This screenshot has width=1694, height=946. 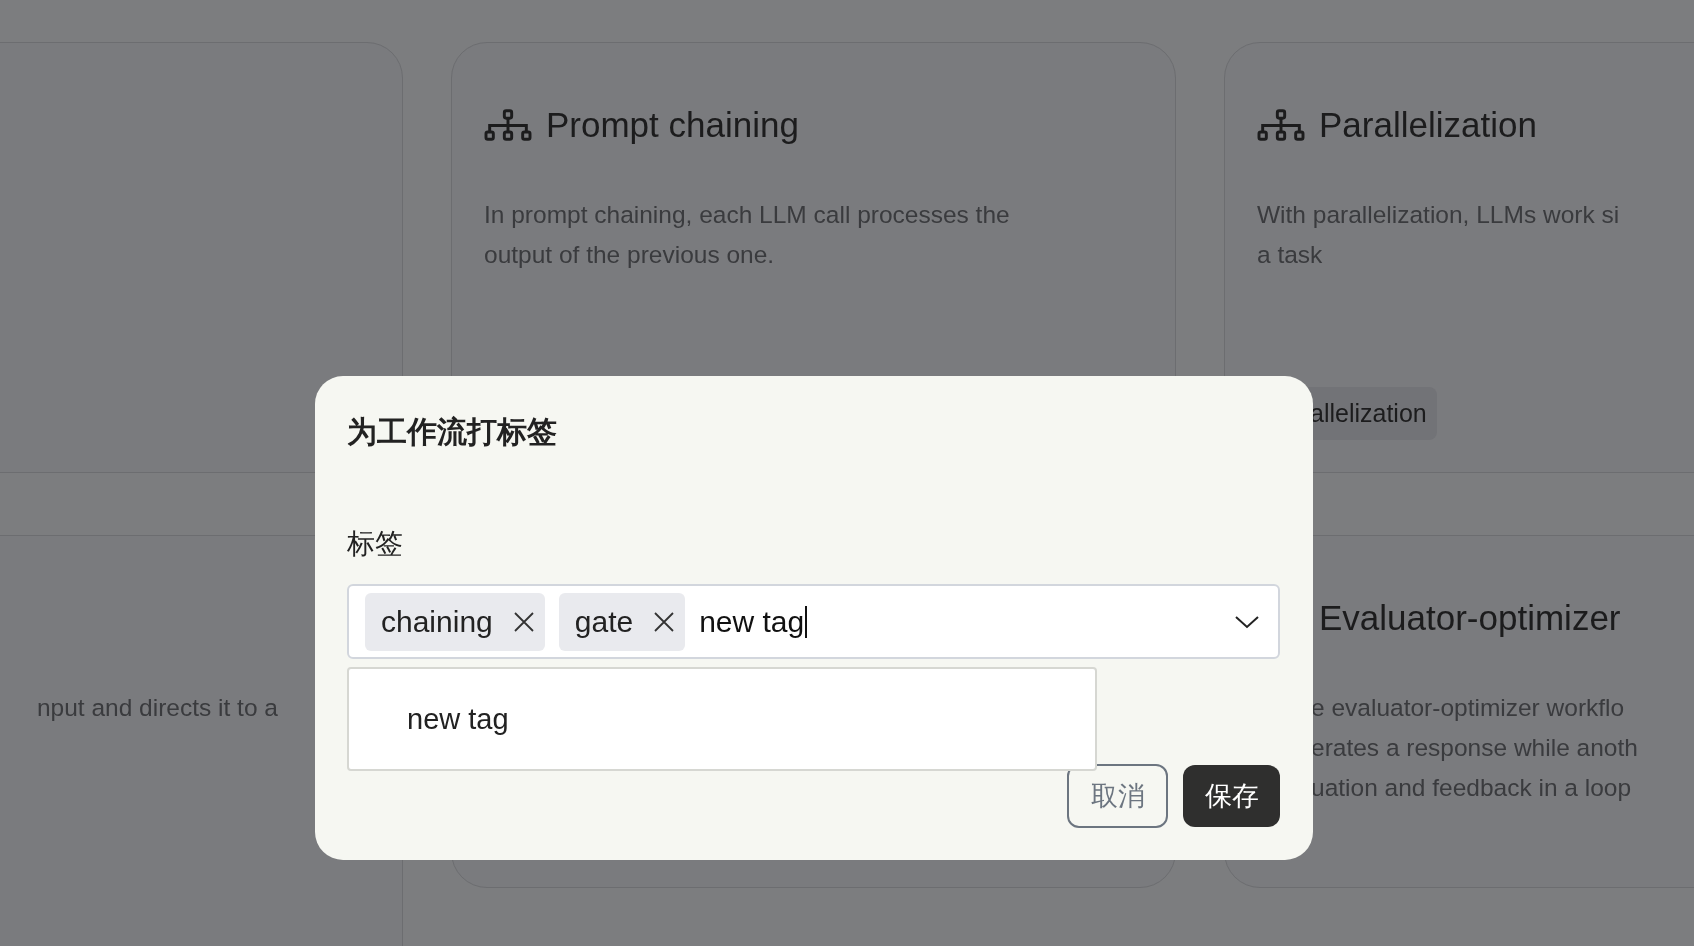 I want to click on save-button: 保存, so click(x=1231, y=796).